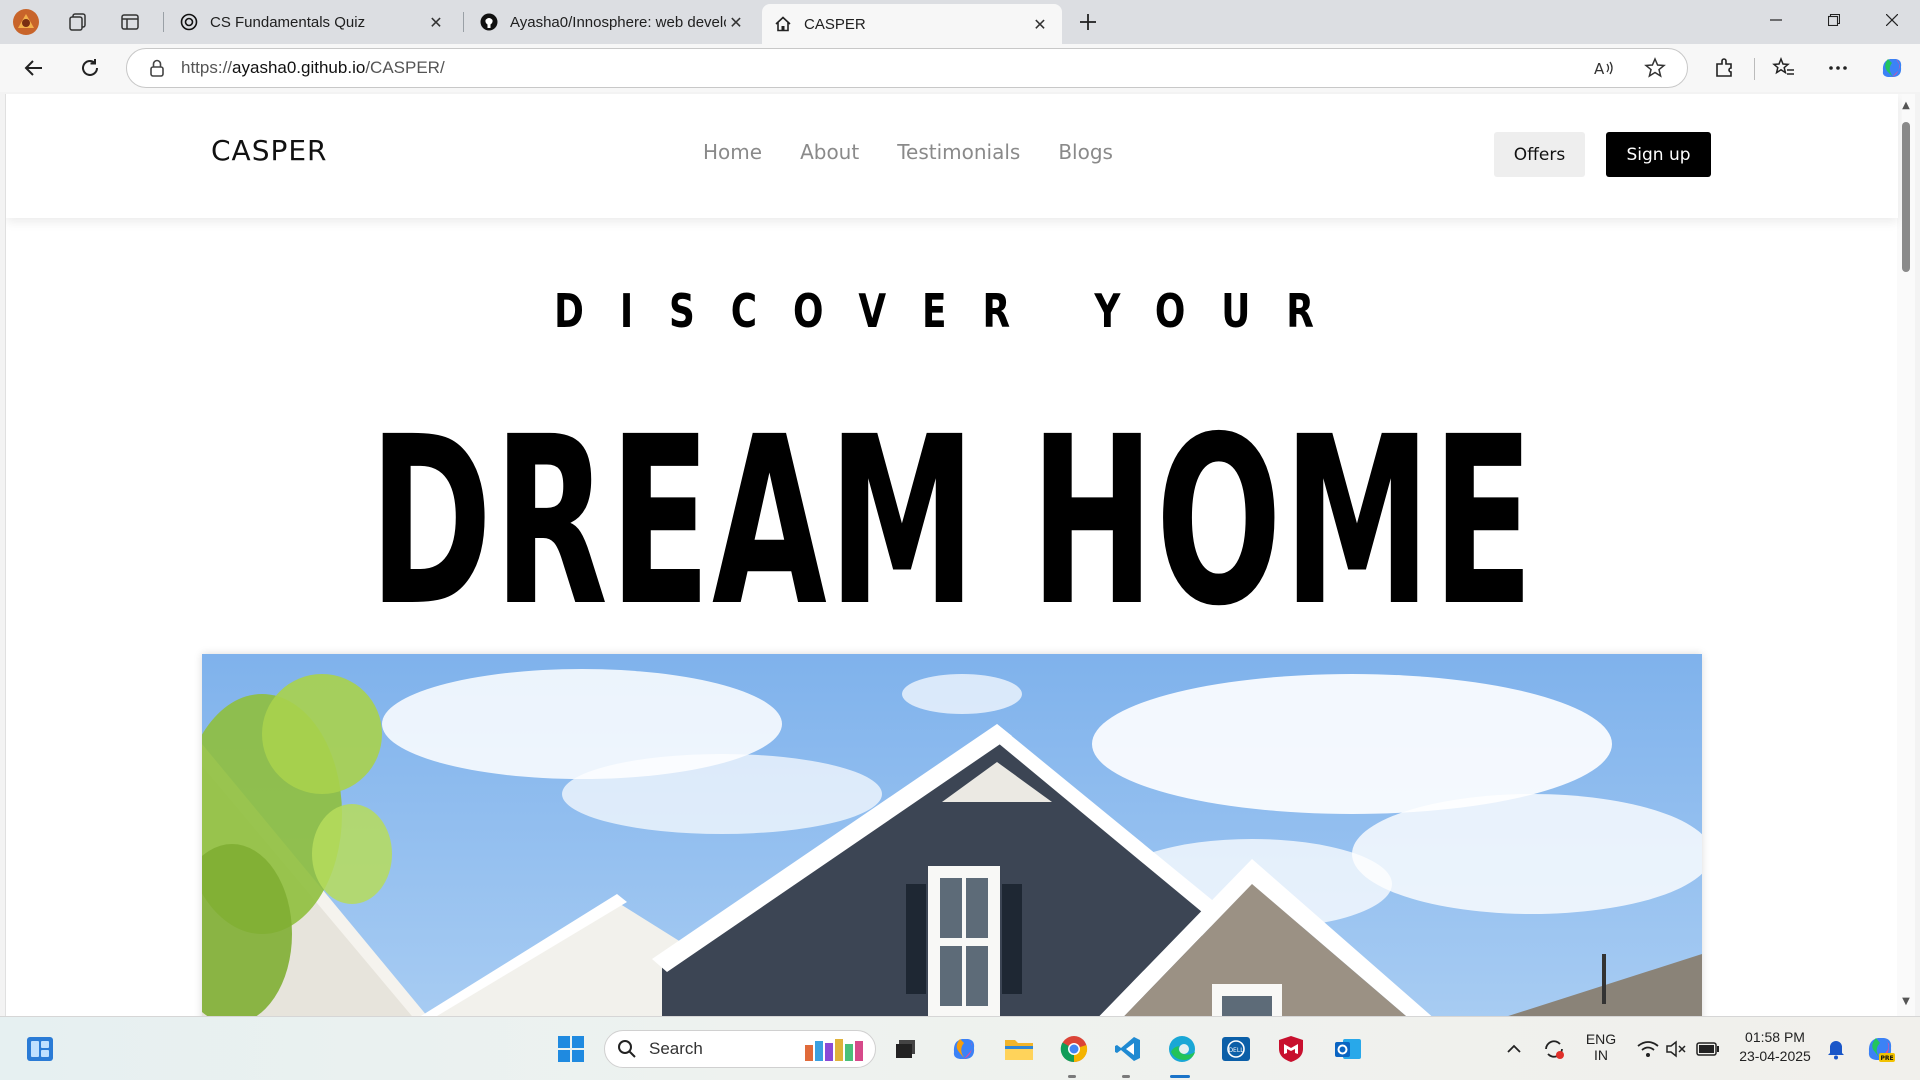 This screenshot has width=1920, height=1080. What do you see at coordinates (1074, 1049) in the screenshot?
I see `chrome-icon` at bounding box center [1074, 1049].